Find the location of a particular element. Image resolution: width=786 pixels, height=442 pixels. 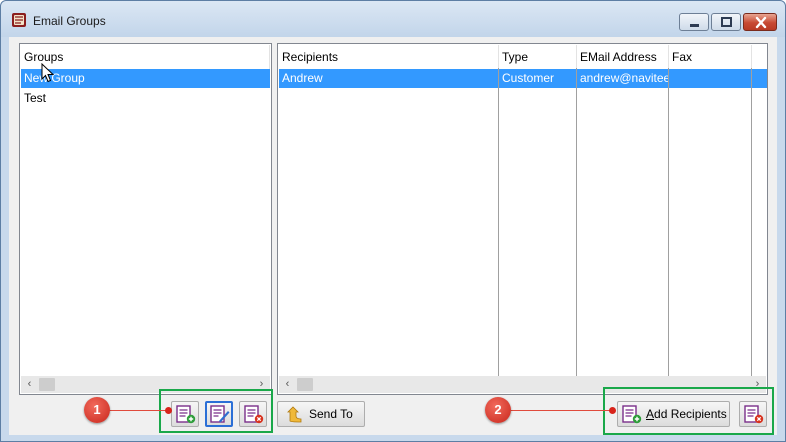

app-icon is located at coordinates (19, 20).